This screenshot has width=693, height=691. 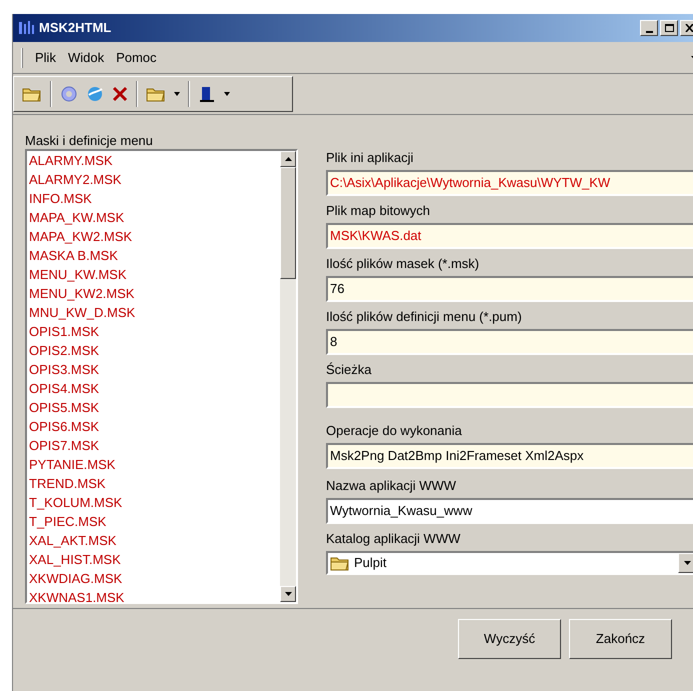 I want to click on list-item: OPIS6.MSK, so click(x=154, y=426).